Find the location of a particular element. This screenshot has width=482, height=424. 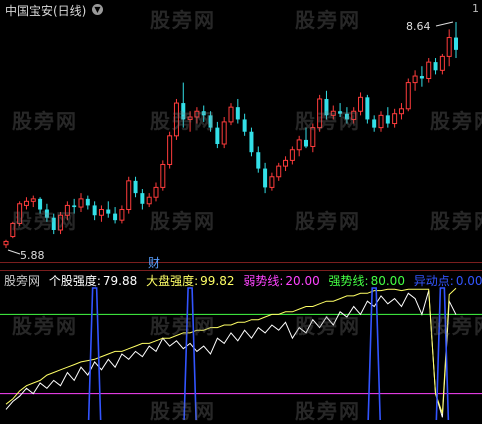

corner-label: 1 is located at coordinates (475, 8).